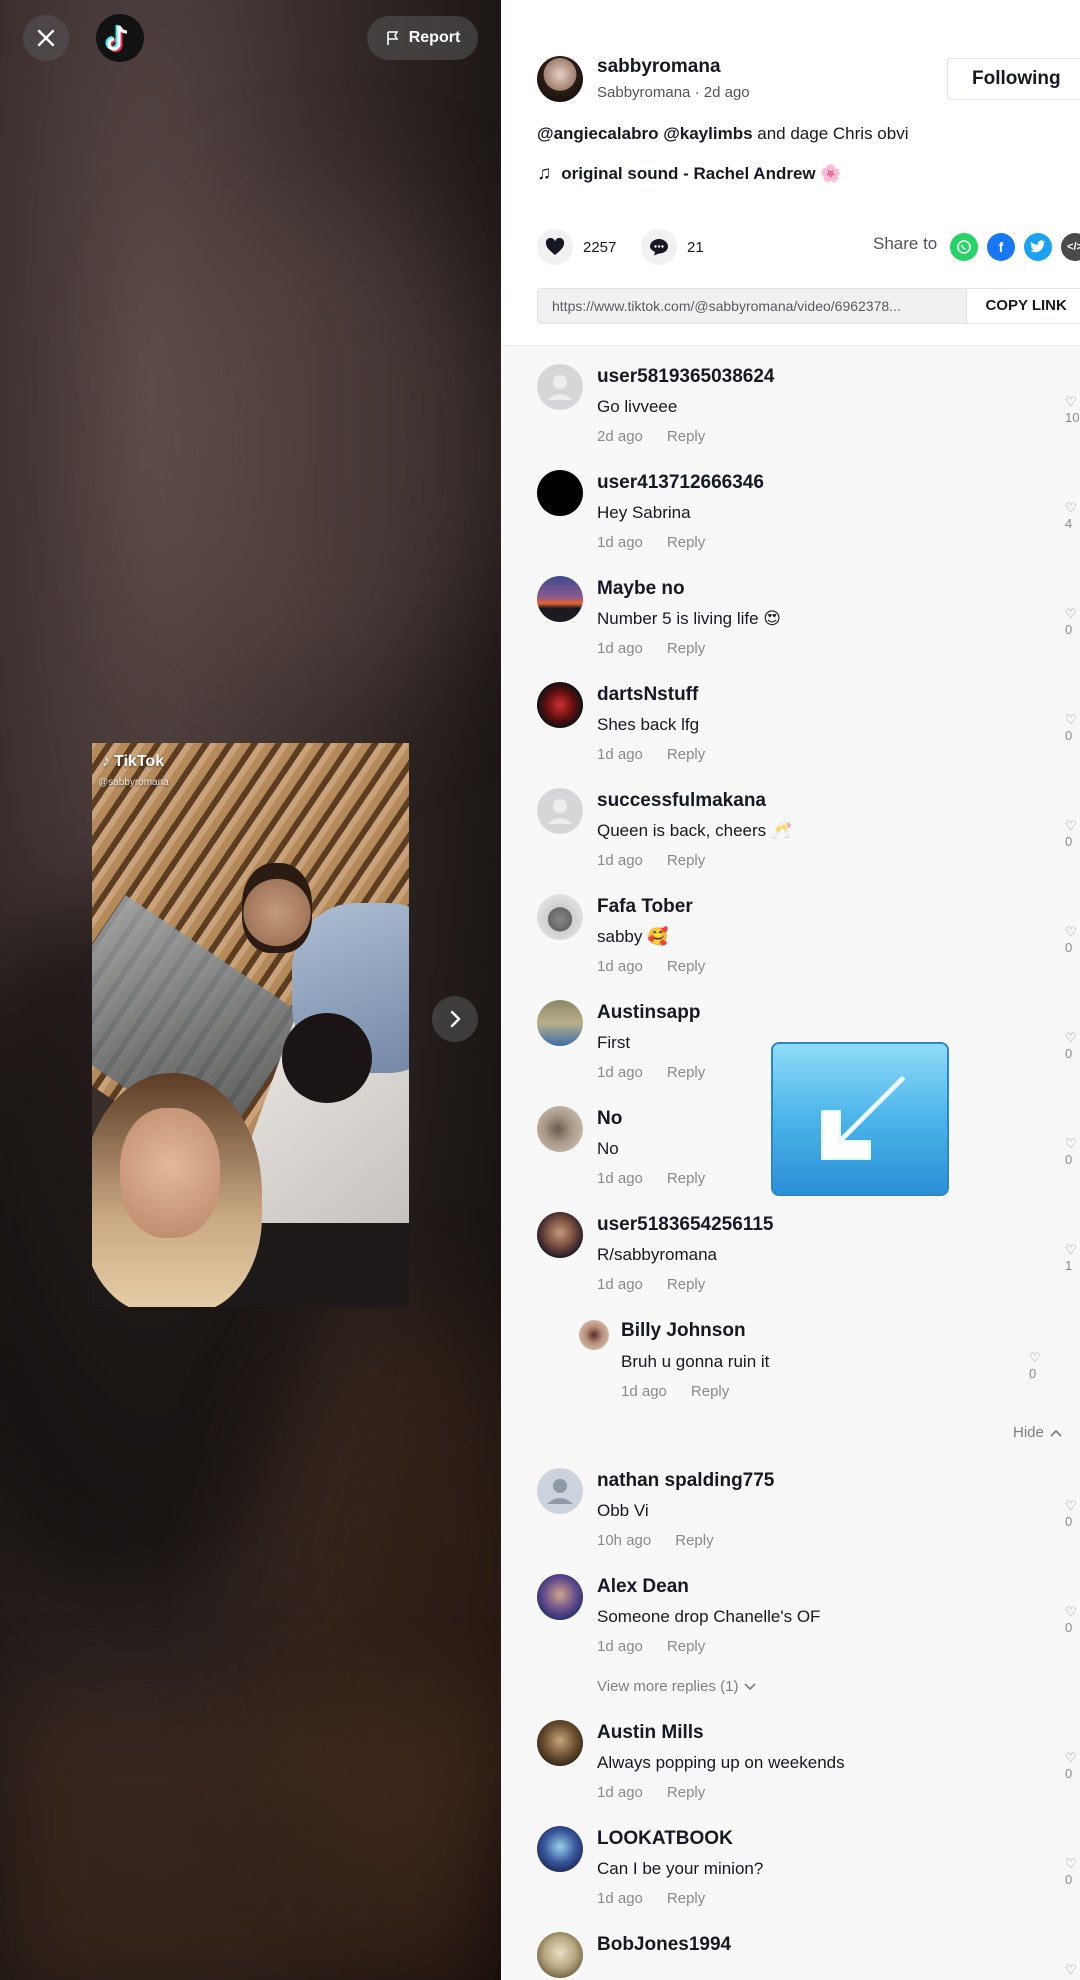 This screenshot has height=1980, width=1080. I want to click on comment-like: ♡ 4, so click(1072, 515).